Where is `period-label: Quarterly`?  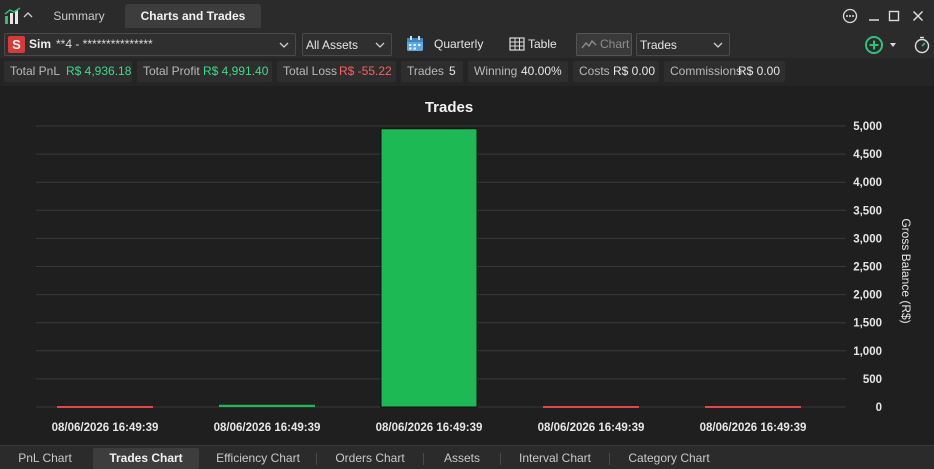
period-label: Quarterly is located at coordinates (459, 44).